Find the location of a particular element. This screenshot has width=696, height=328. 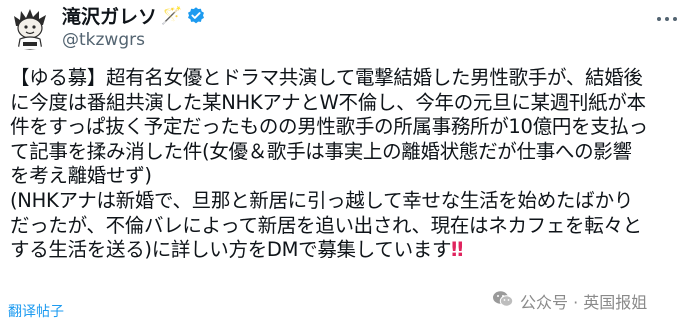

mascot-avatar is located at coordinates (30, 29).